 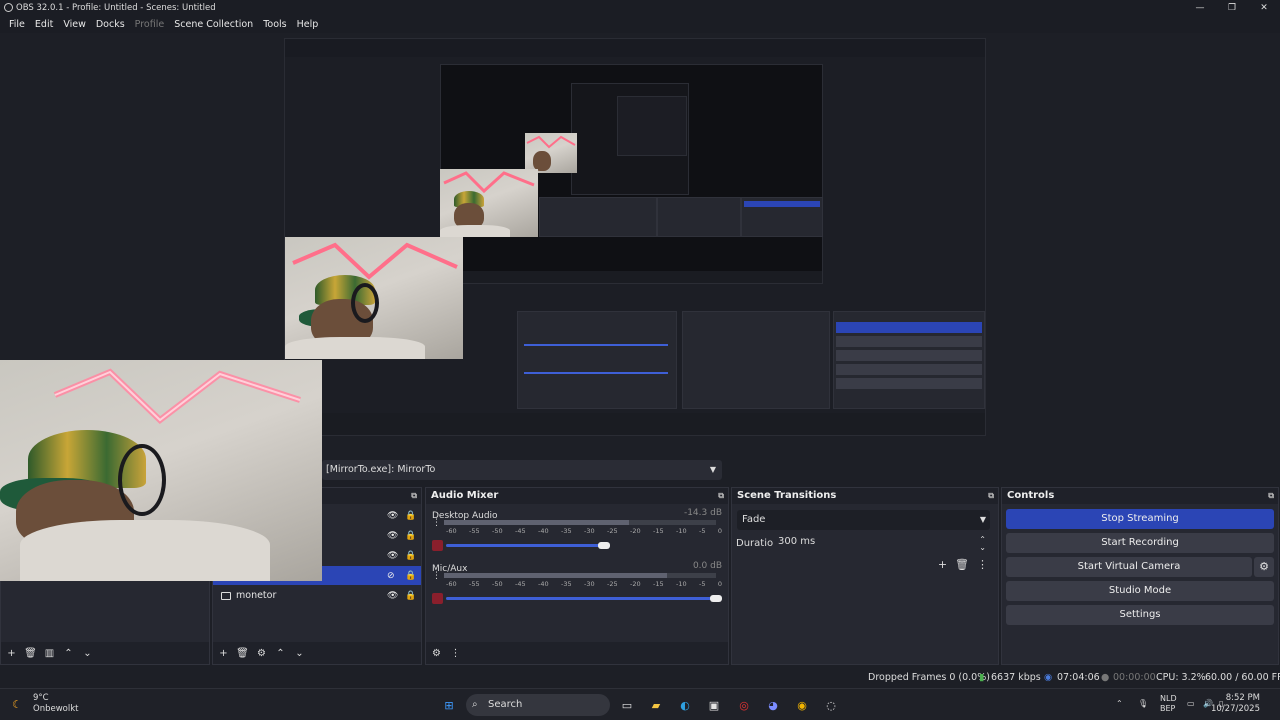 I want to click on gear-icon: ⚙, so click(x=1264, y=567).